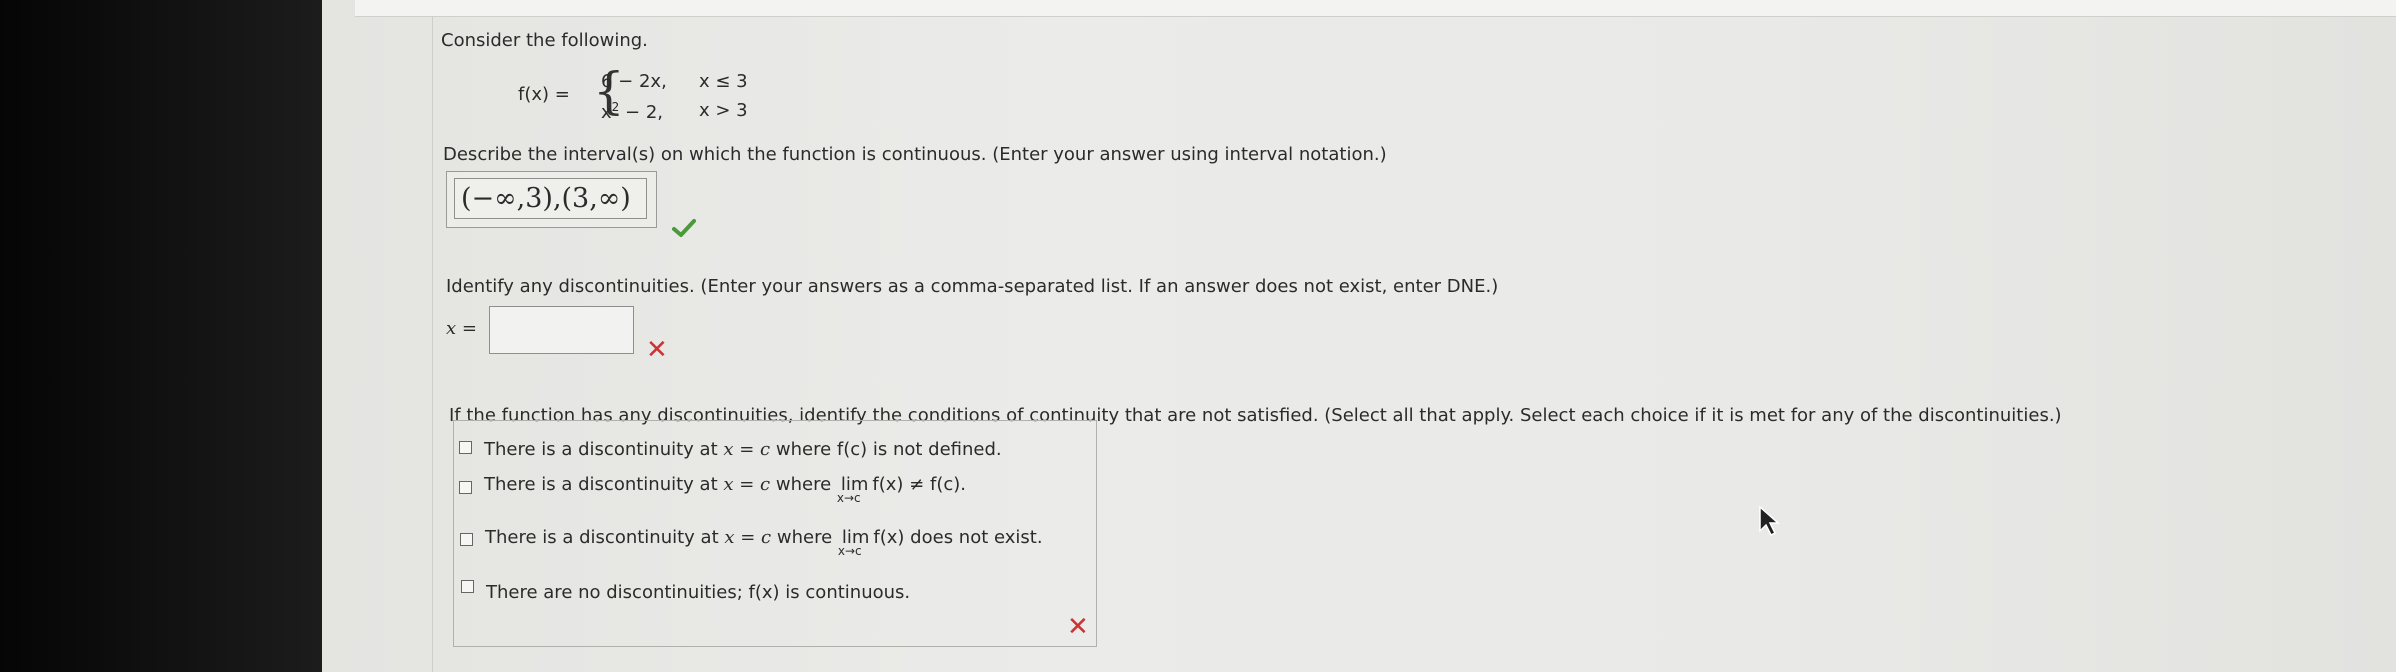 The height and width of the screenshot is (672, 2396). What do you see at coordinates (544, 40) in the screenshot?
I see `intro-text: Consider the following.` at bounding box center [544, 40].